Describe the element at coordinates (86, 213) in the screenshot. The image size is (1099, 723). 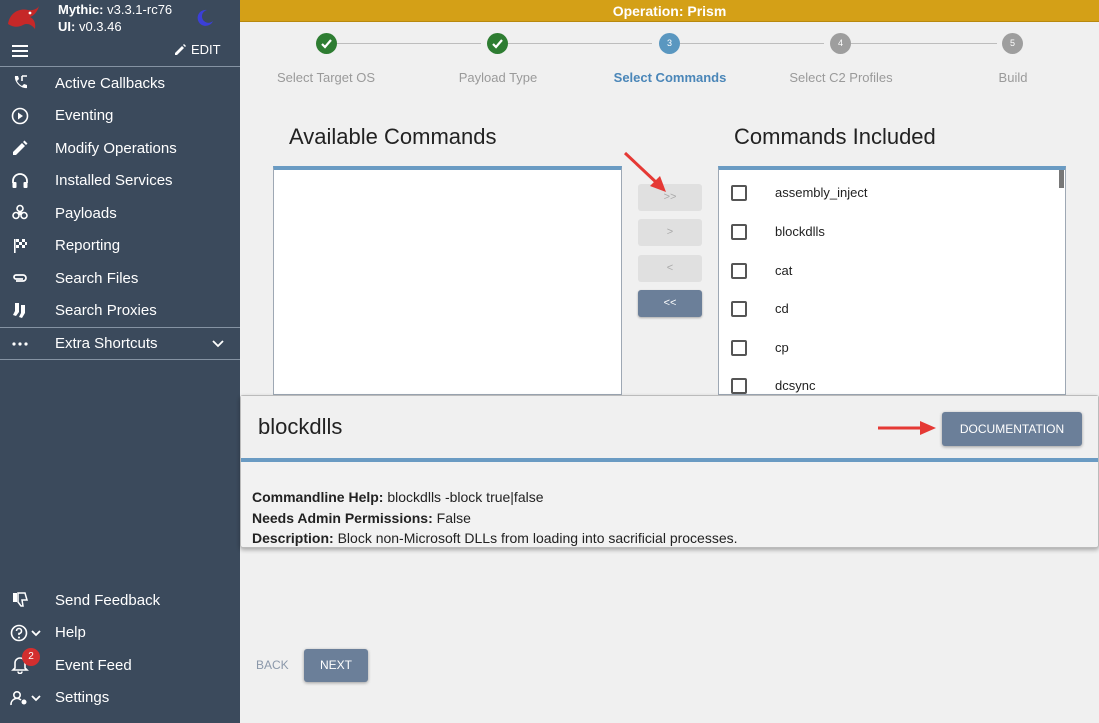
I see `sidebar-item-label: Payloads` at that location.